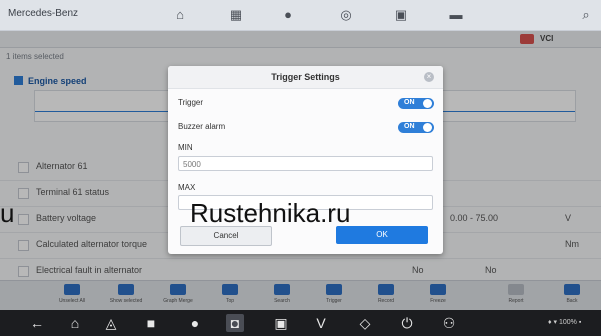 This screenshot has width=601, height=336. What do you see at coordinates (306, 127) in the screenshot?
I see `buzzer-row: Buzzer alarm ON` at bounding box center [306, 127].